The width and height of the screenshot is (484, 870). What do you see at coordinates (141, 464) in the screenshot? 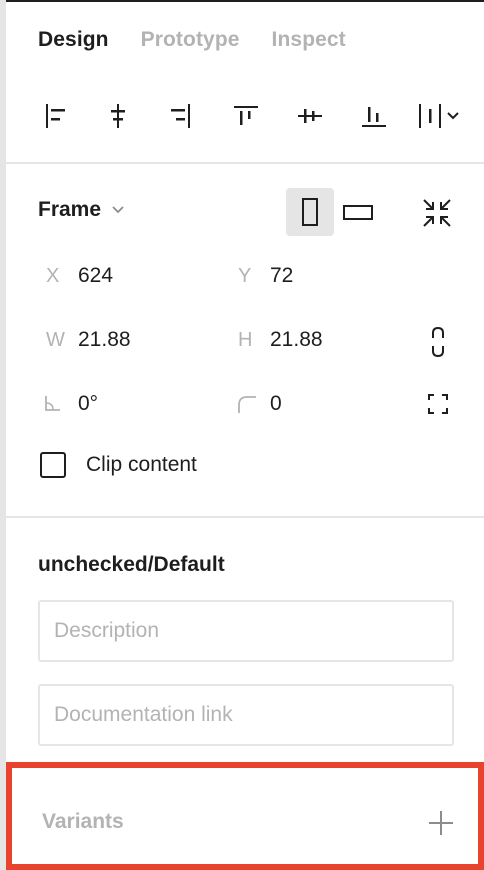
I see `clip-content-label: Clip content` at bounding box center [141, 464].